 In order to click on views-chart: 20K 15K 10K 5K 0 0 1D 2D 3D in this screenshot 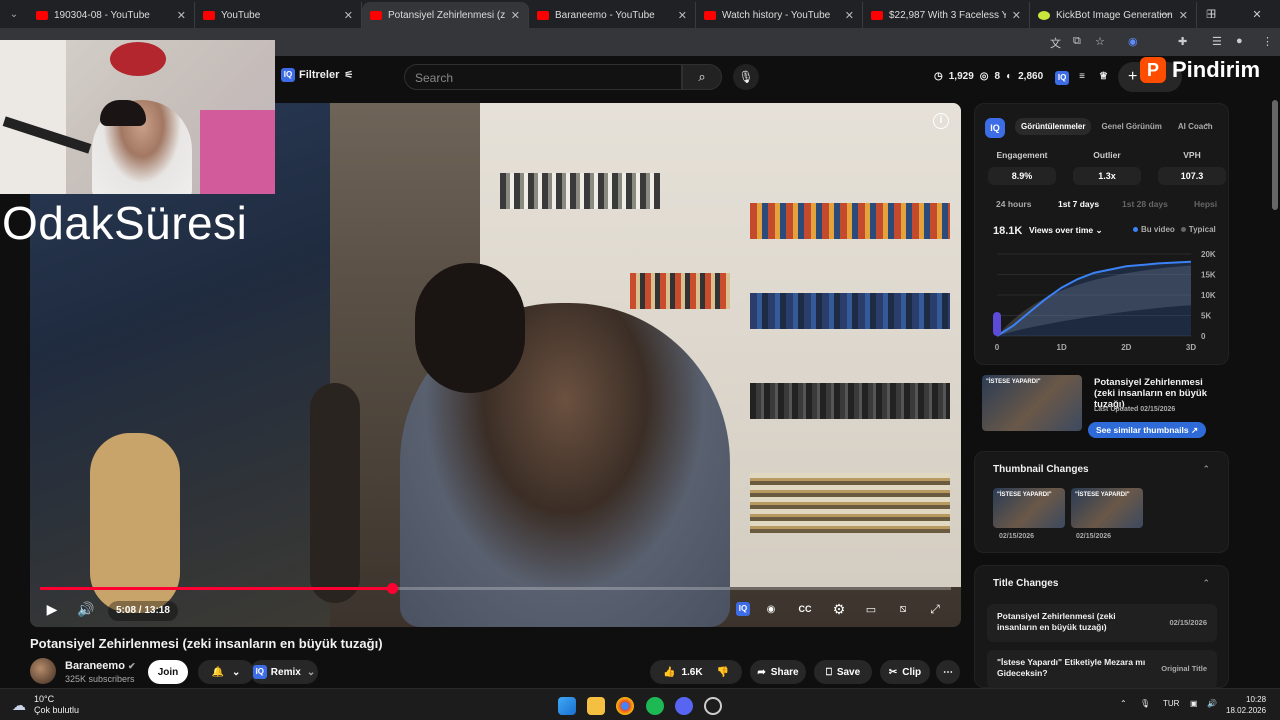, I will do `click(1103, 302)`.